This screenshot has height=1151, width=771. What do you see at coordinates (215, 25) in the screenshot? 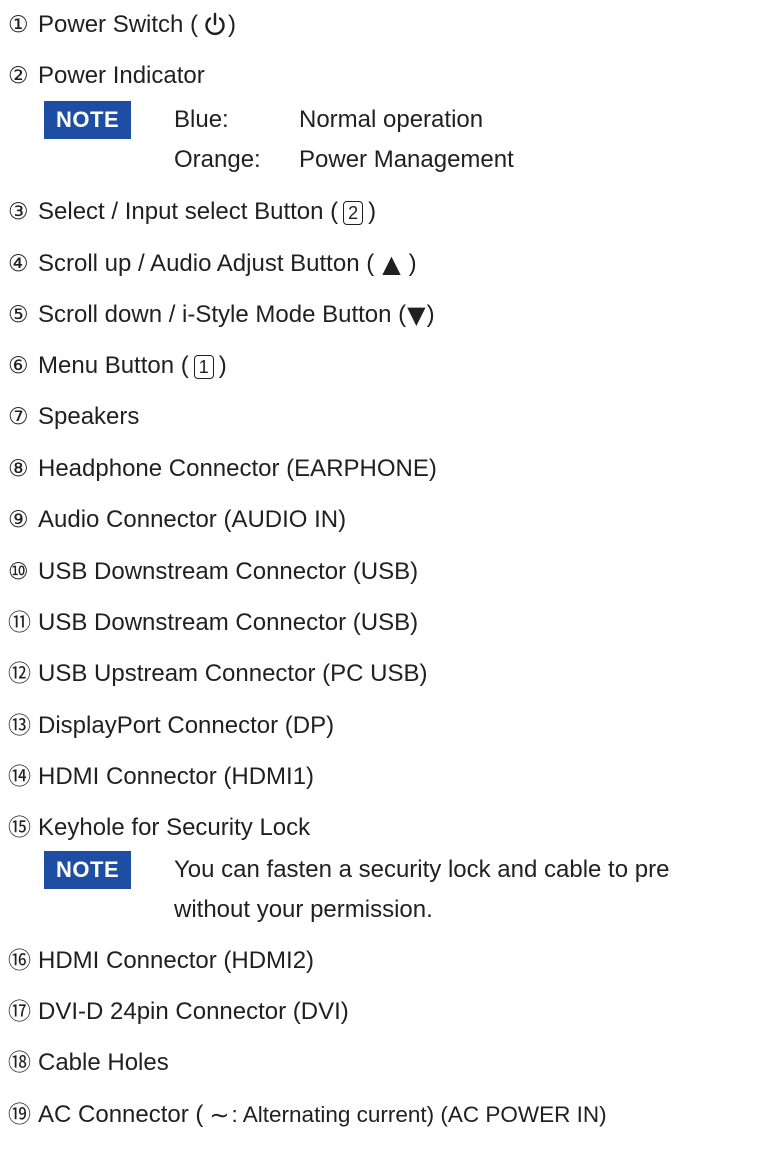
I see `power-symbol-icon` at bounding box center [215, 25].